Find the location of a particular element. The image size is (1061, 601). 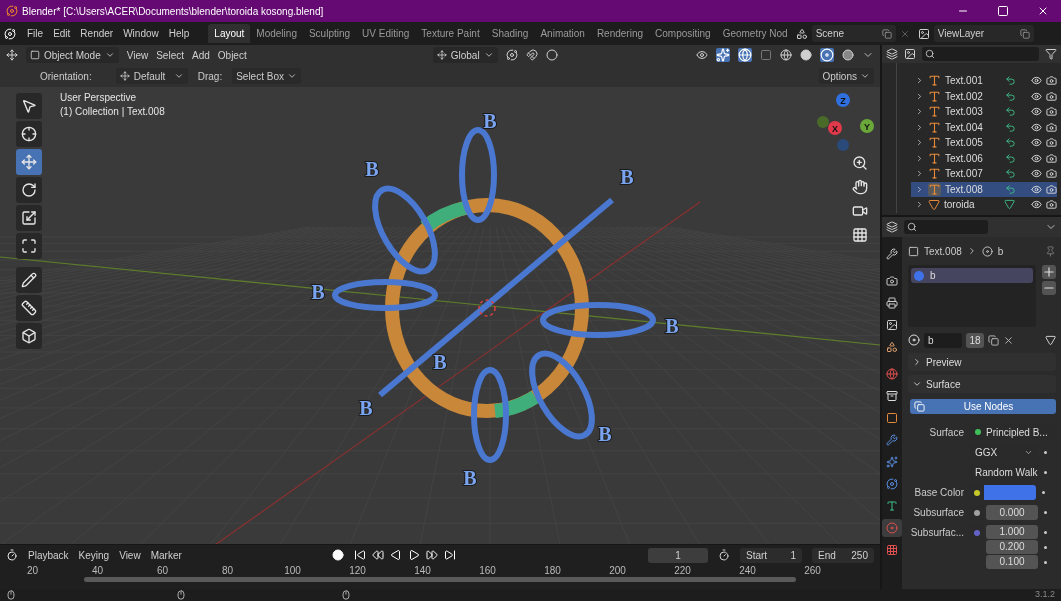

outliner-row: Text.003 is located at coordinates (984, 112).